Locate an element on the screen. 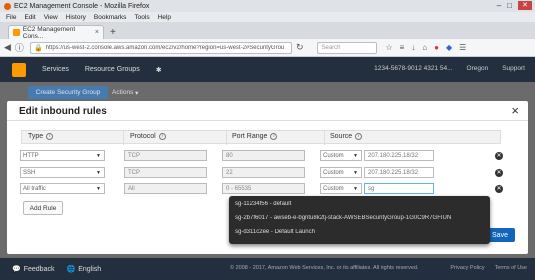 The image size is (535, 280). port-range-field: 80 is located at coordinates (263, 155).